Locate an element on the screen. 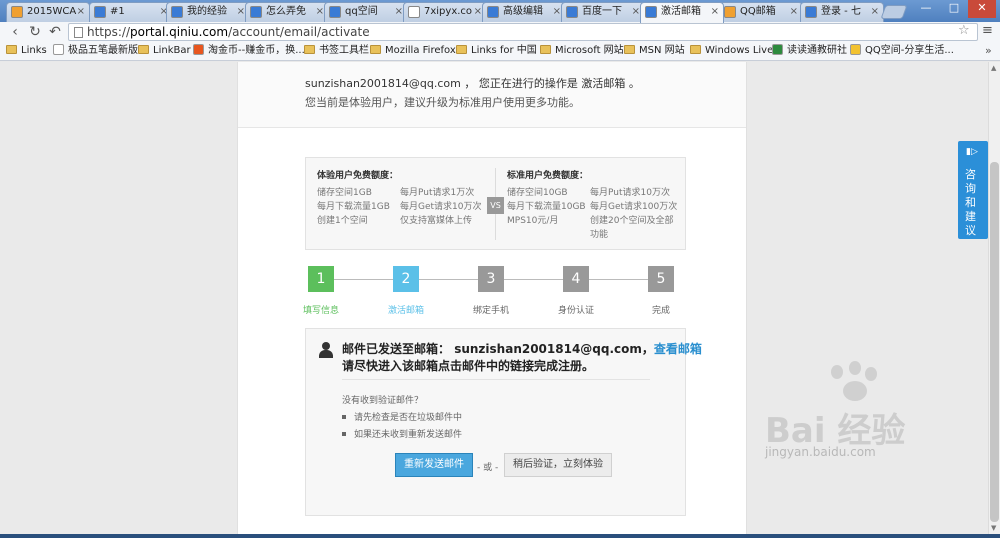  bookmark-item: 书签工具栏 is located at coordinates (336, 51).